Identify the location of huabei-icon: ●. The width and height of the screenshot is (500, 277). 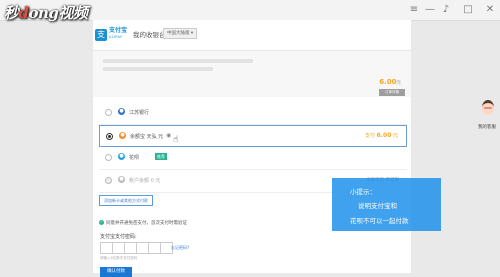
(121, 156).